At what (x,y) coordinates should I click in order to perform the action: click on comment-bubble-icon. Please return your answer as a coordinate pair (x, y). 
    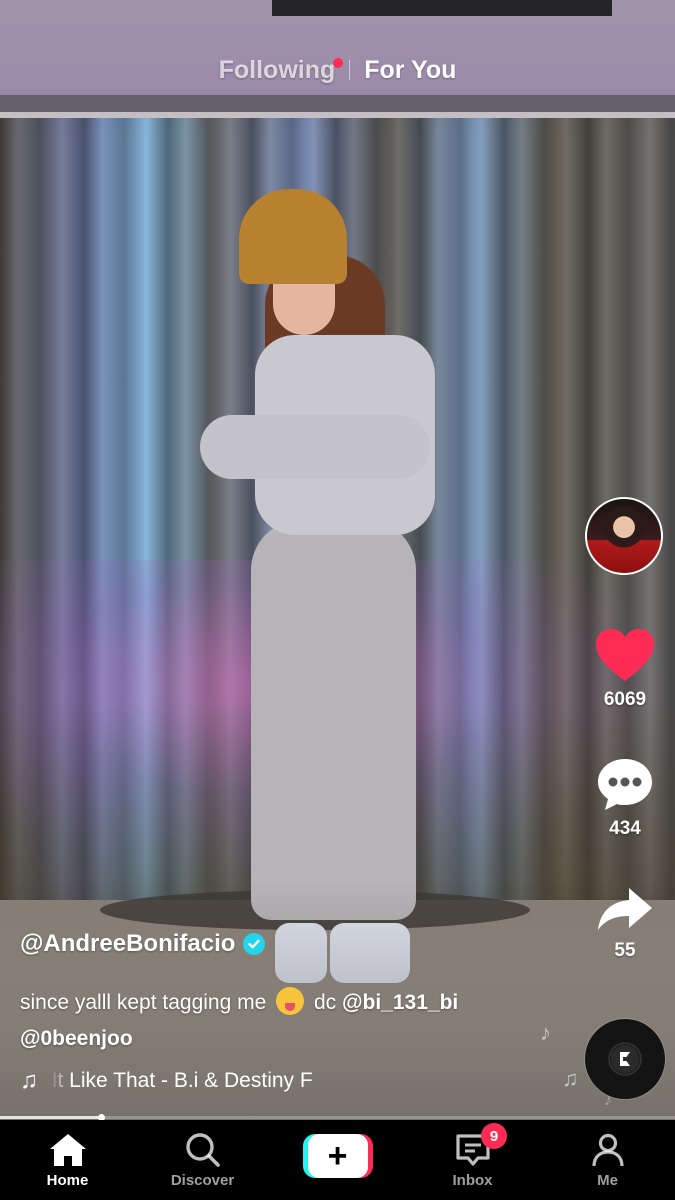
    Looking at the image, I should click on (625, 784).